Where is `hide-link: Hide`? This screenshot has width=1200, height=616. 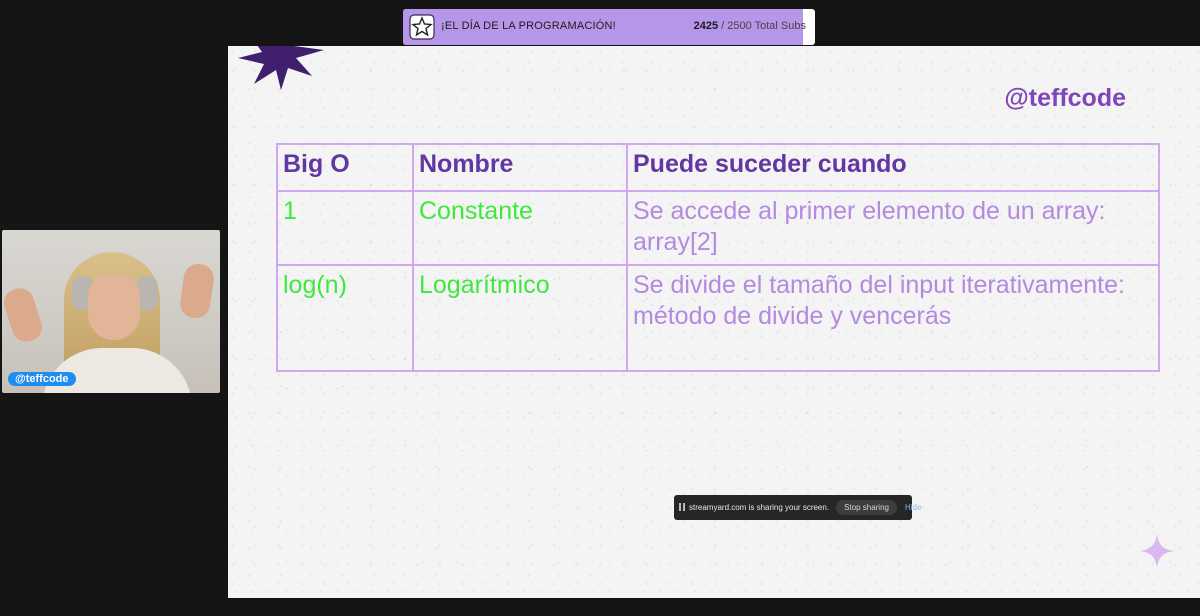
hide-link: Hide is located at coordinates (913, 507).